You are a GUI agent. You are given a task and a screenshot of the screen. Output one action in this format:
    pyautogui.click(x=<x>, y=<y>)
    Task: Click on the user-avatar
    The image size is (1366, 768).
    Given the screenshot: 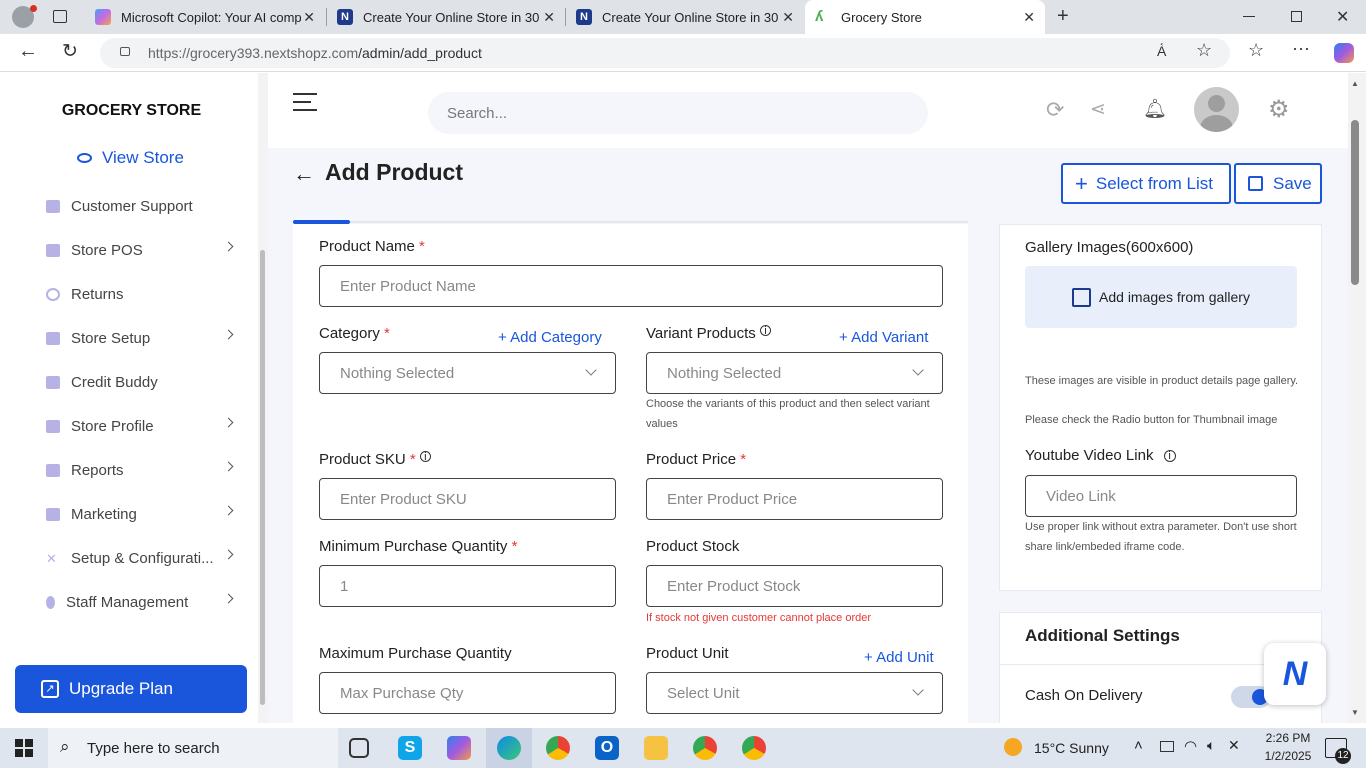 What is the action you would take?
    pyautogui.click(x=1216, y=109)
    